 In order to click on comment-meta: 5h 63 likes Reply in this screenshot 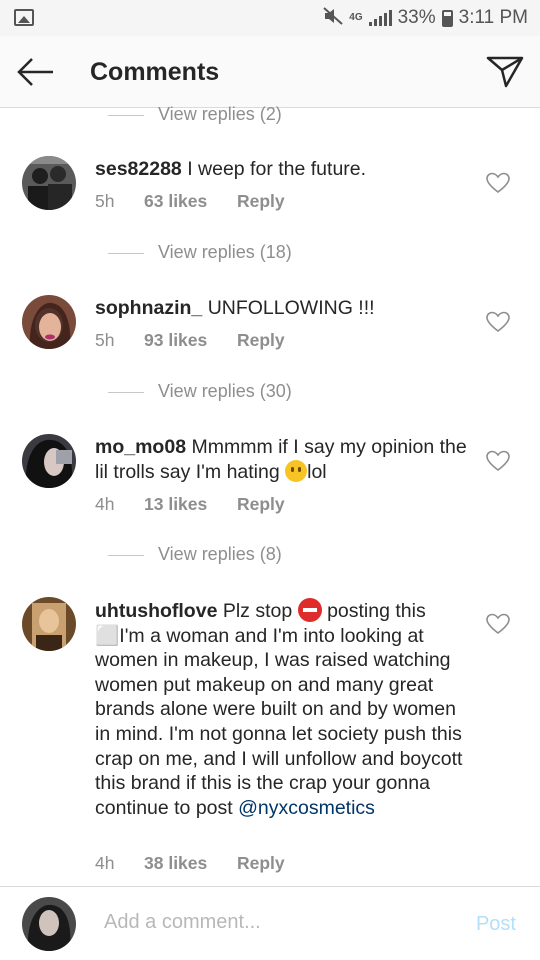, I will do `click(190, 201)`.